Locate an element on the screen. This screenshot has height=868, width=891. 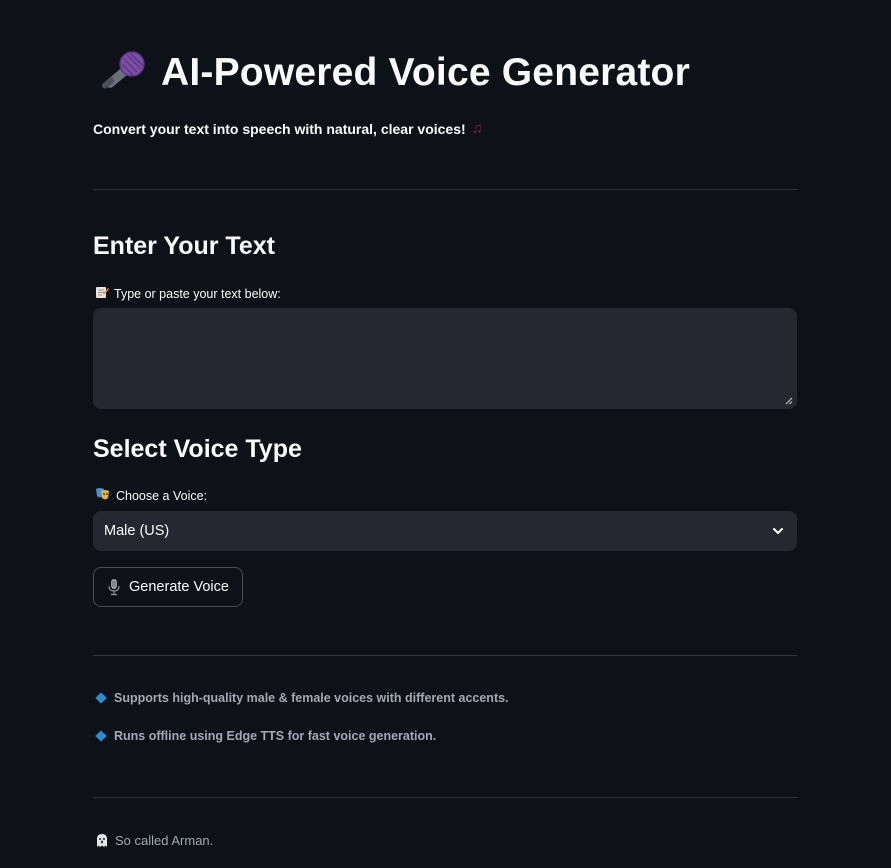
footer-text: So called Arman. is located at coordinates (164, 840).